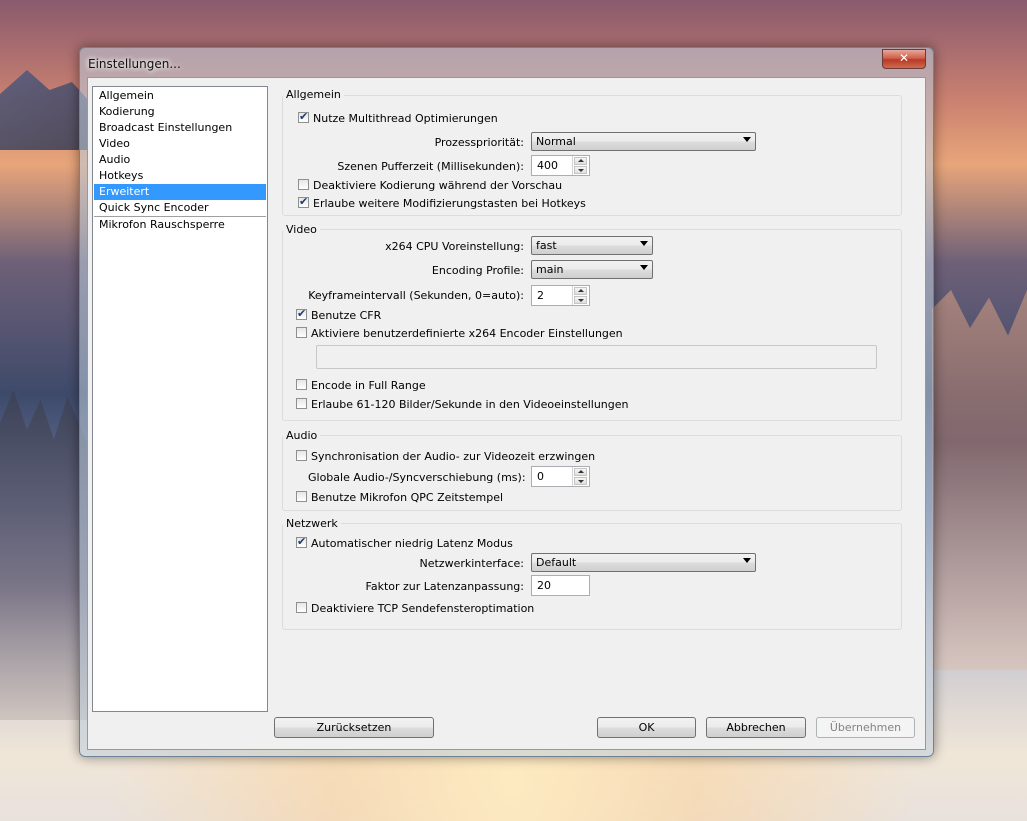  What do you see at coordinates (368, 385) in the screenshot?
I see `full-range-label: Encode in Full Range` at bounding box center [368, 385].